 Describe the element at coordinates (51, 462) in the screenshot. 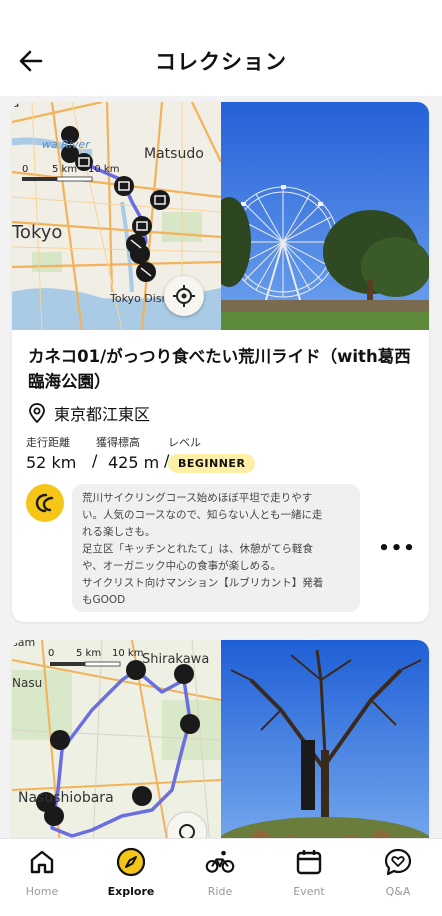

I see `distance-value: 52 km` at that location.